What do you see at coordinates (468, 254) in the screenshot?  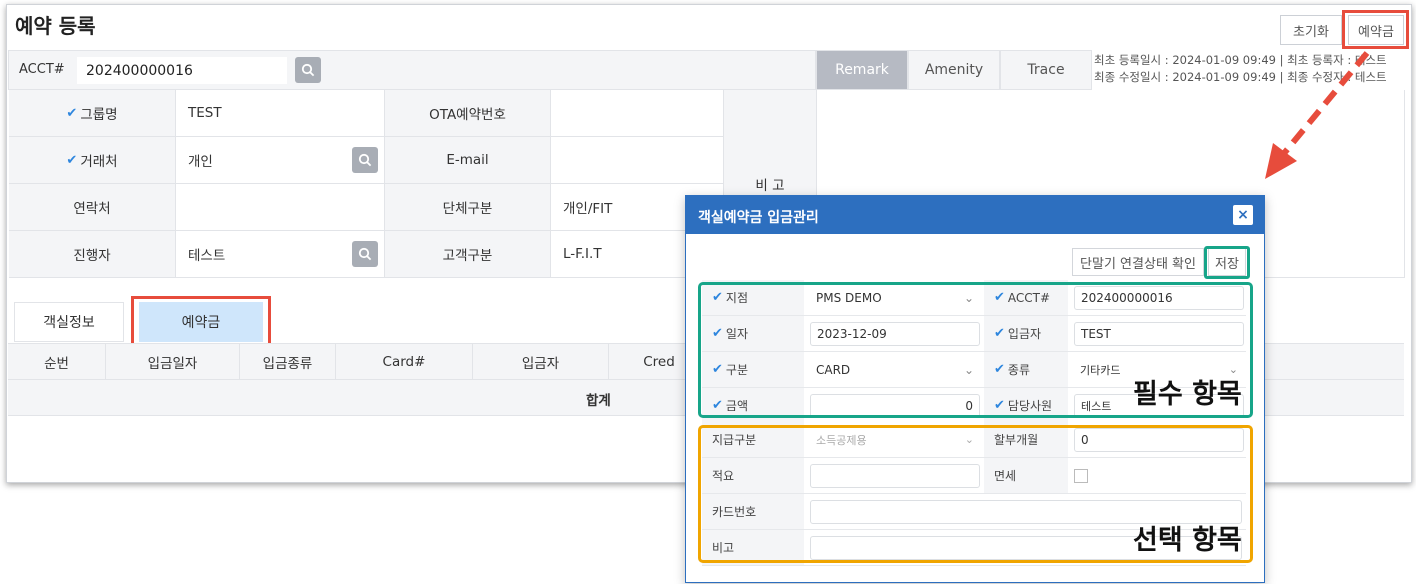 I see `customer-type-label: 고객구분` at bounding box center [468, 254].